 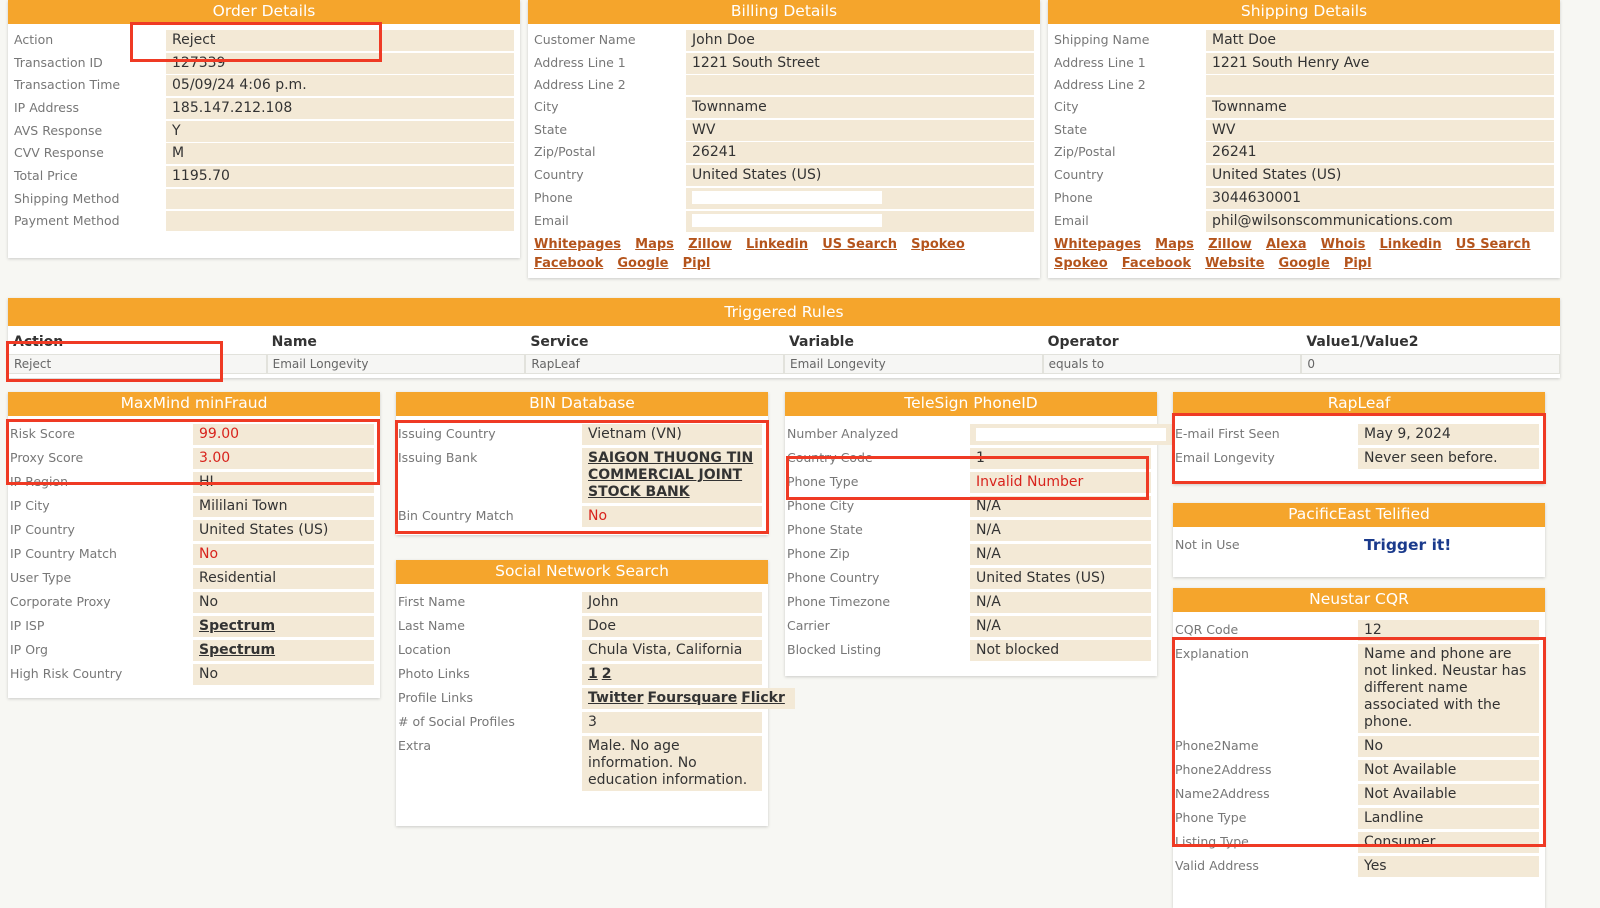 I want to click on field-label: # of Social Profiles, so click(x=456, y=721).